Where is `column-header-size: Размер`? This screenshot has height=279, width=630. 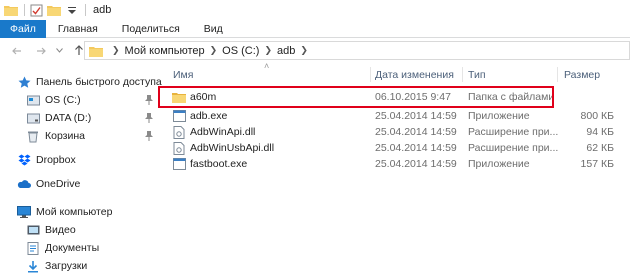
column-header-size: Размер is located at coordinates (582, 75).